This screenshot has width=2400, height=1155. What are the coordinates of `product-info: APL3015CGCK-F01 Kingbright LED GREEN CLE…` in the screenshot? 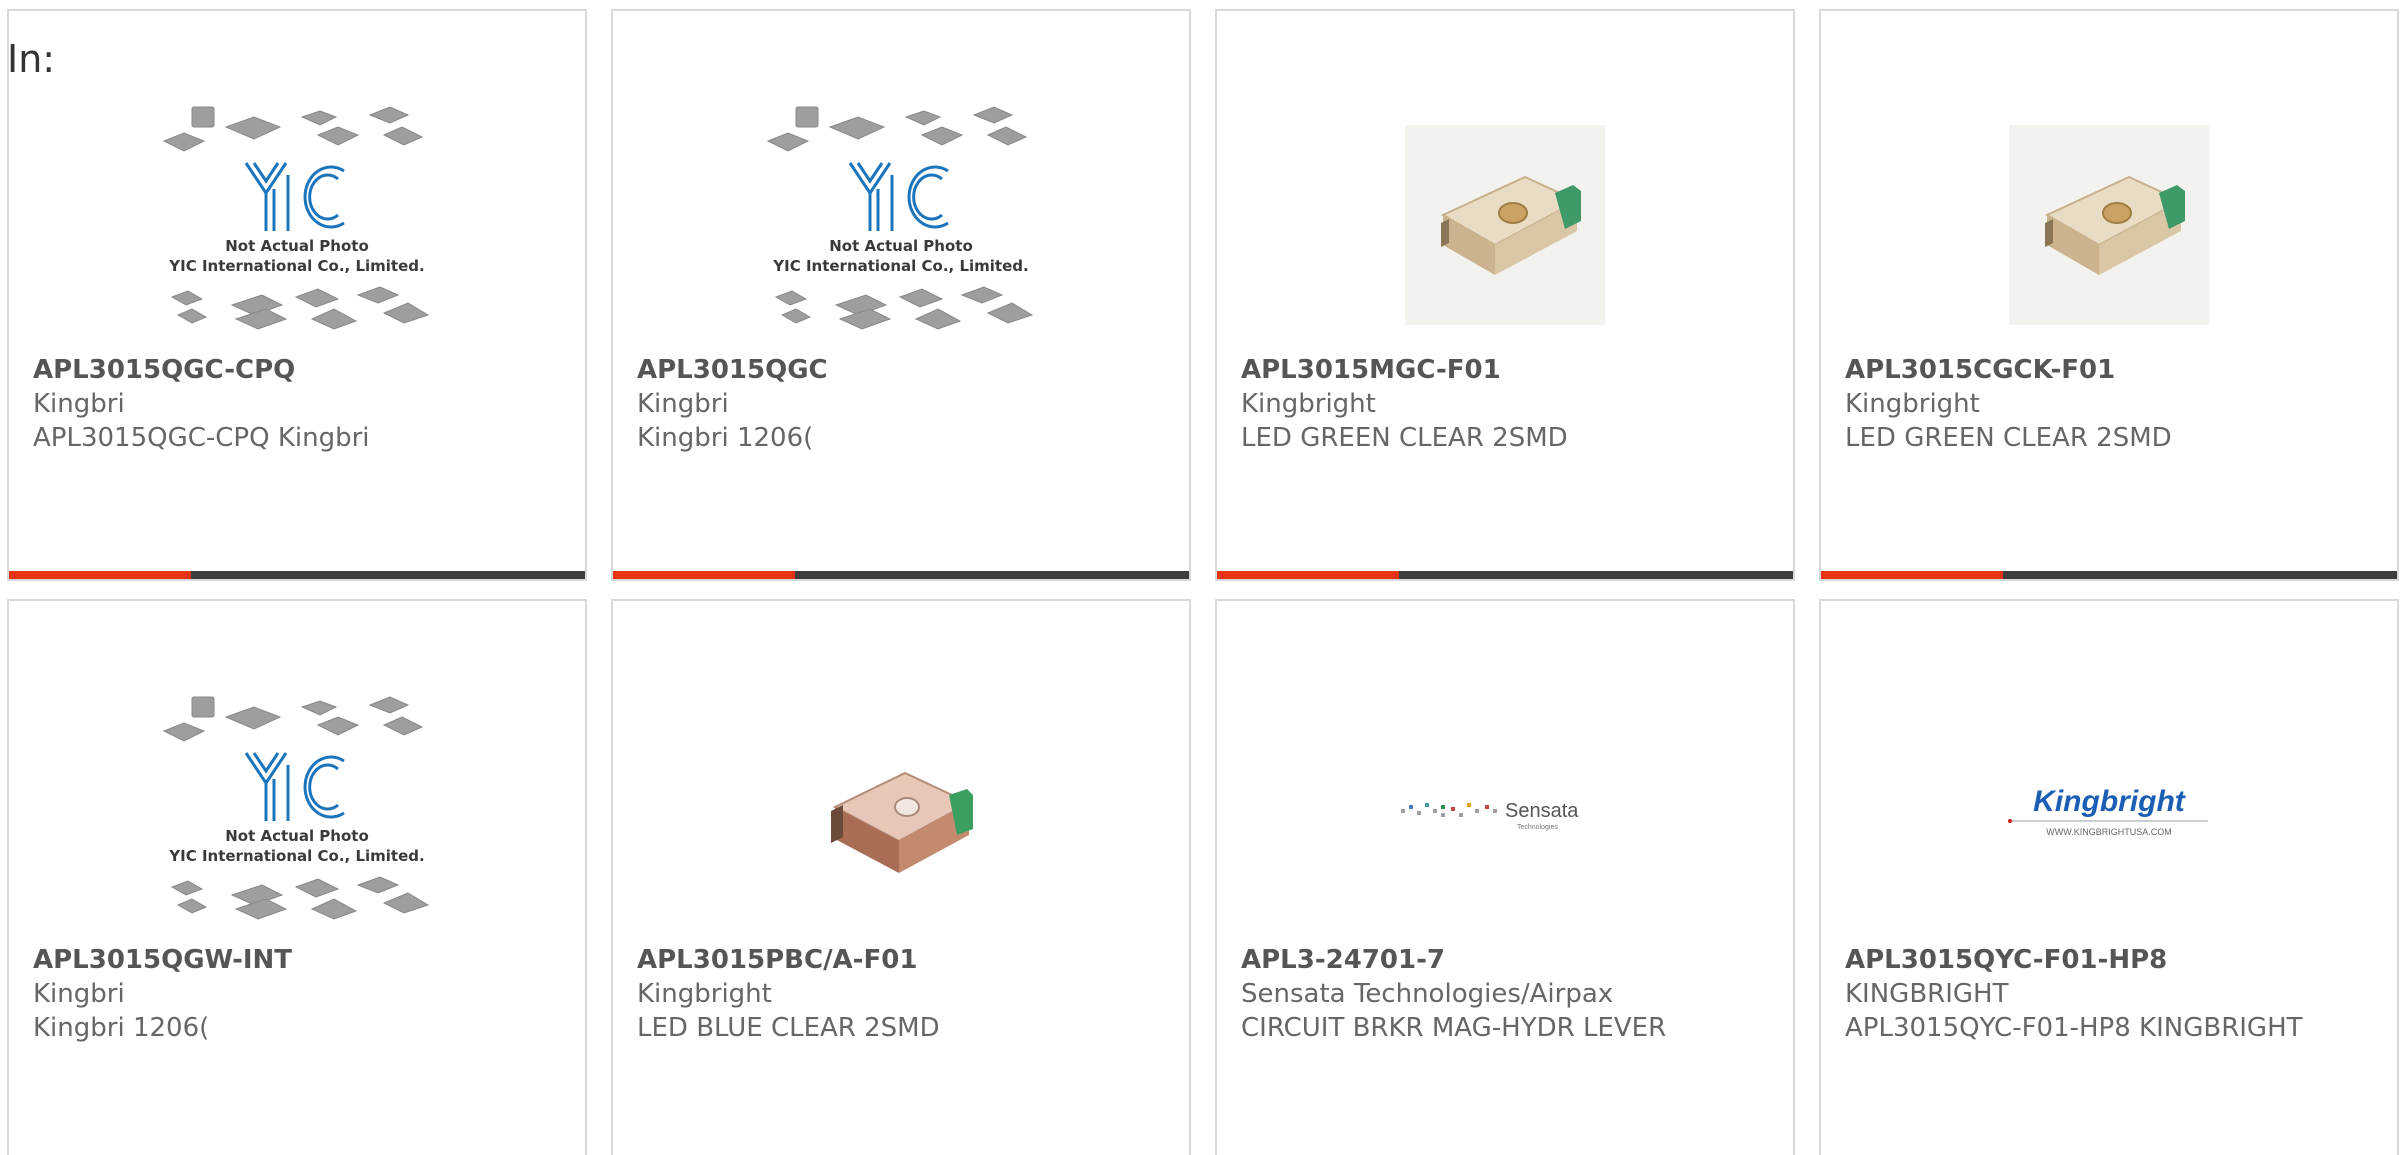 It's located at (2111, 404).